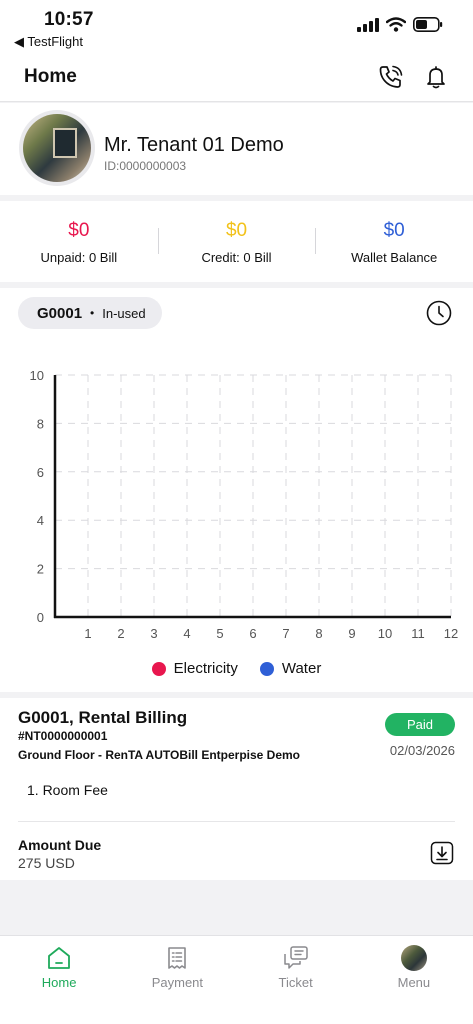  Describe the element at coordinates (67, 790) in the screenshot. I see `bill-line-item: 1. Room Fee` at that location.